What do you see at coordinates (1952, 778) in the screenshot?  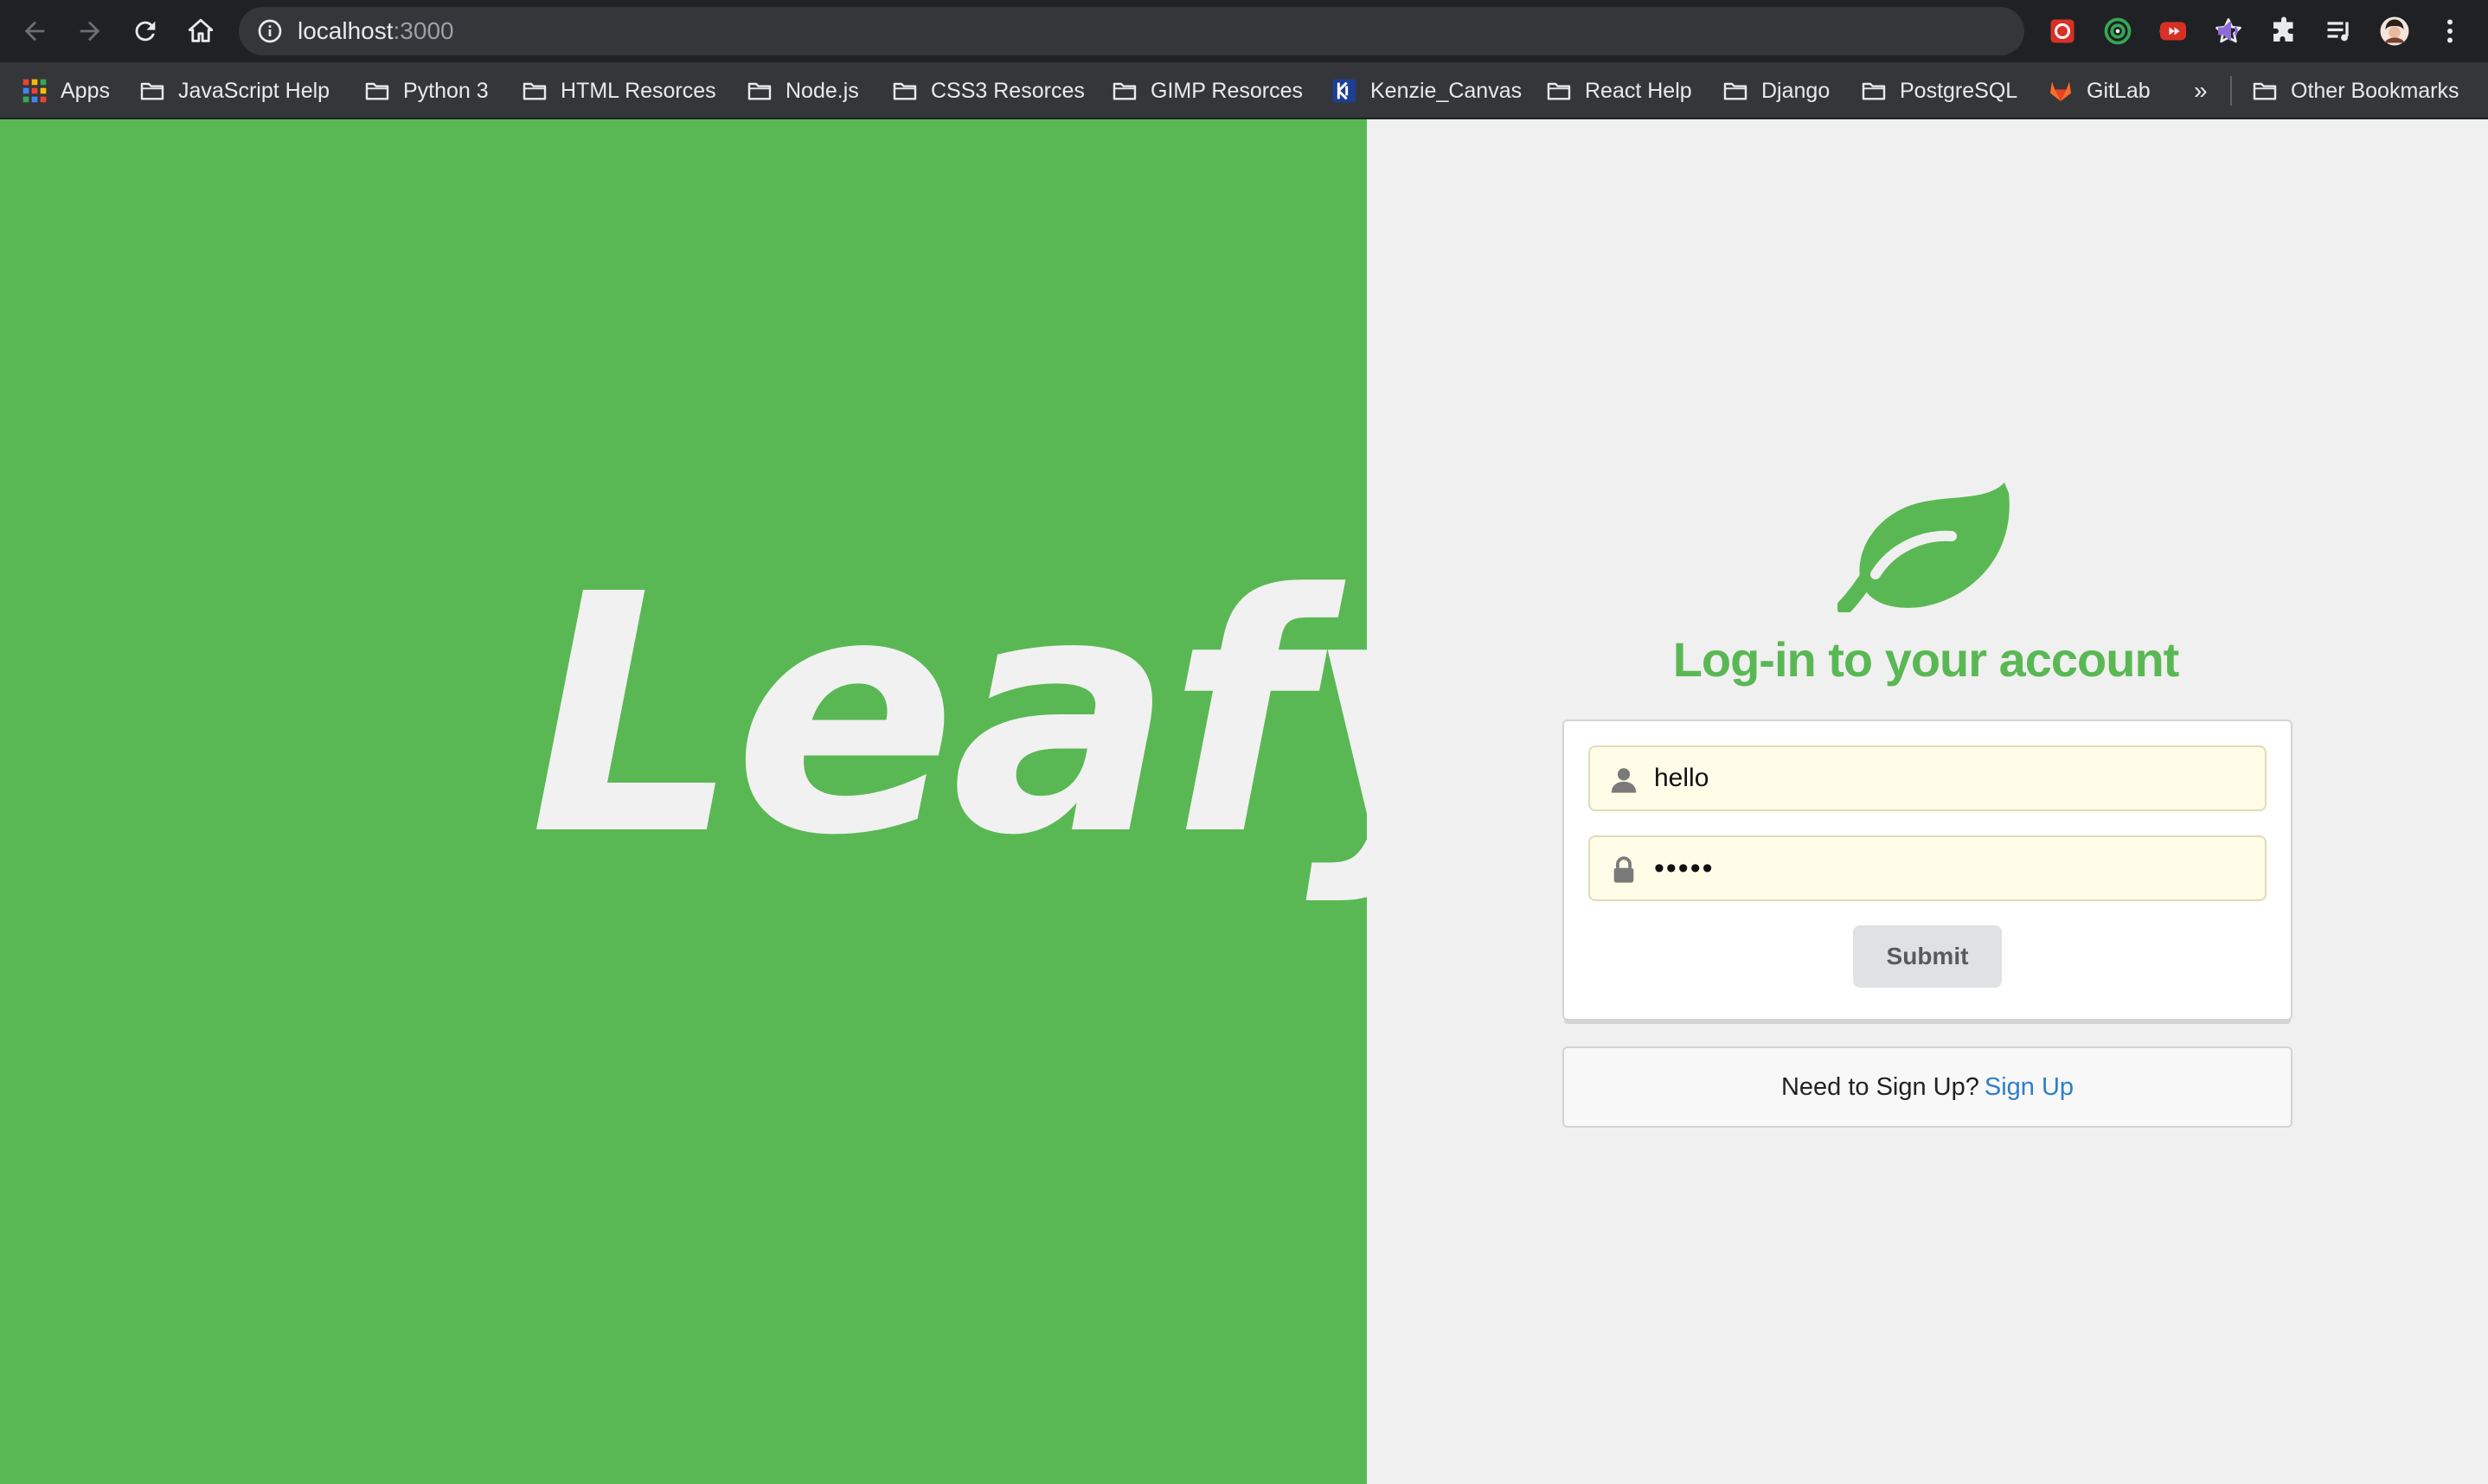 I see `username-input` at bounding box center [1952, 778].